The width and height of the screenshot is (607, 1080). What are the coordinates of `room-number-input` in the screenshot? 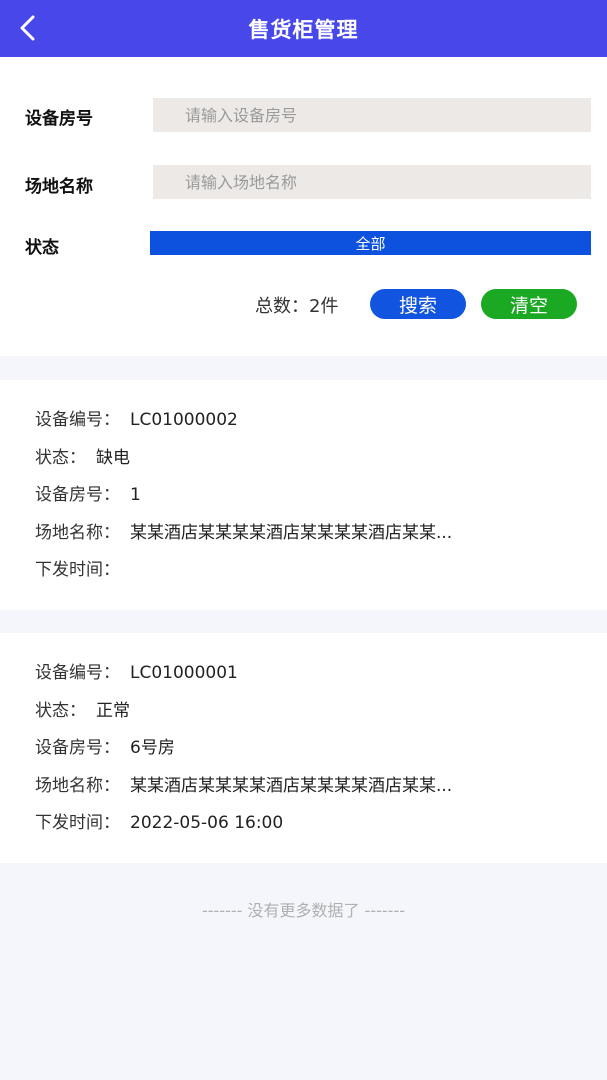 It's located at (372, 115).